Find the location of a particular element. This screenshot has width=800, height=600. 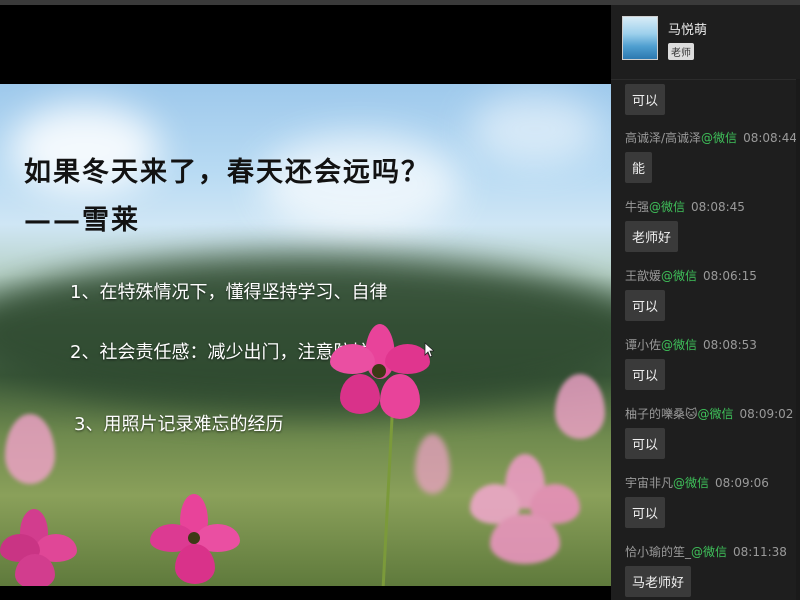

message-user: 牛强 is located at coordinates (637, 207).